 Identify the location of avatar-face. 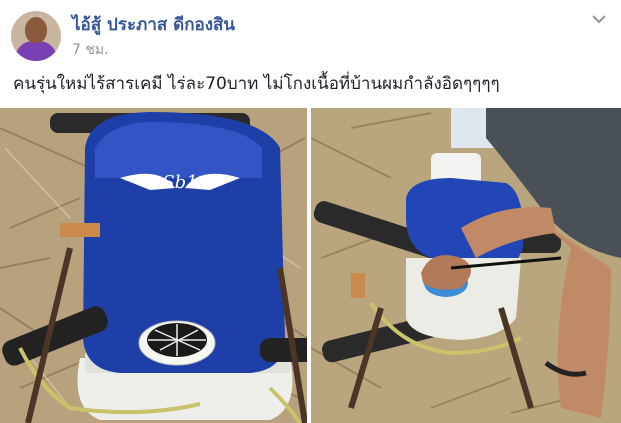
(36, 30).